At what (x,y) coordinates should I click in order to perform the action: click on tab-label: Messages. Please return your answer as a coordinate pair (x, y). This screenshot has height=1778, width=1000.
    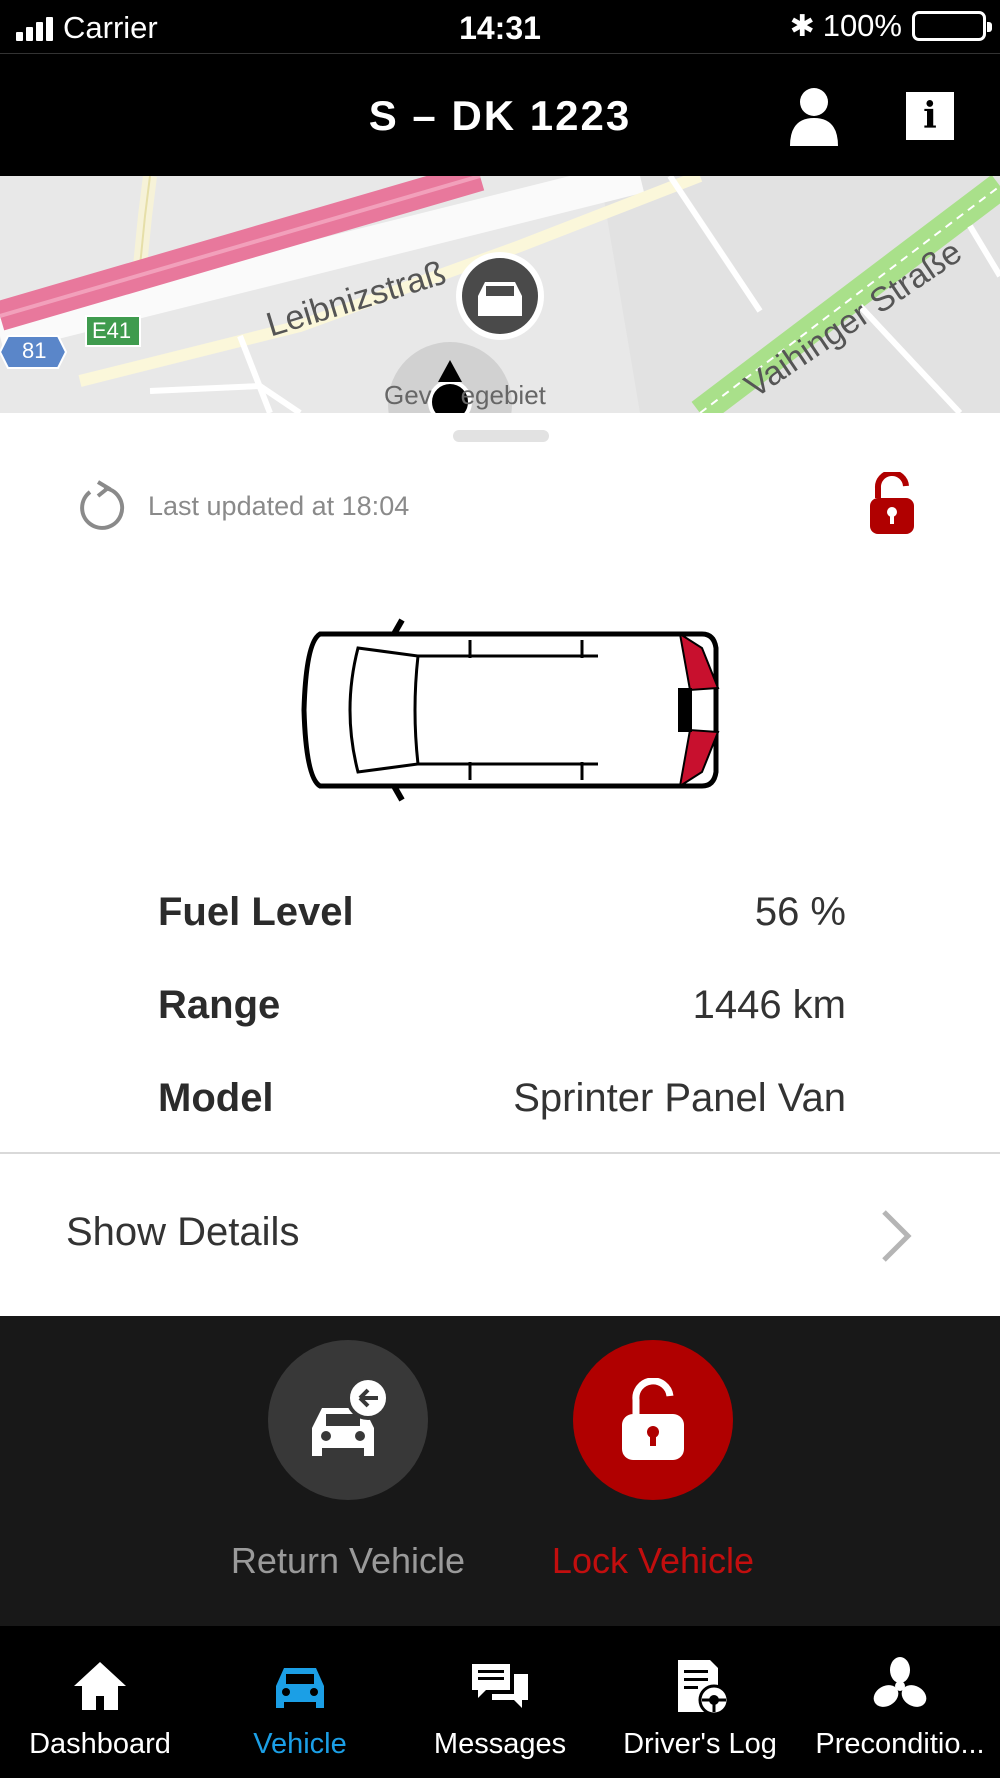
    Looking at the image, I should click on (500, 1744).